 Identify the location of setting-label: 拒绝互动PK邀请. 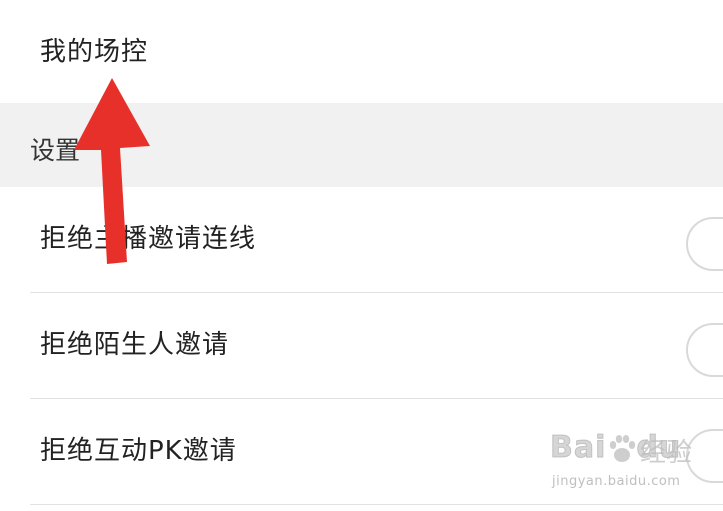
(138, 451).